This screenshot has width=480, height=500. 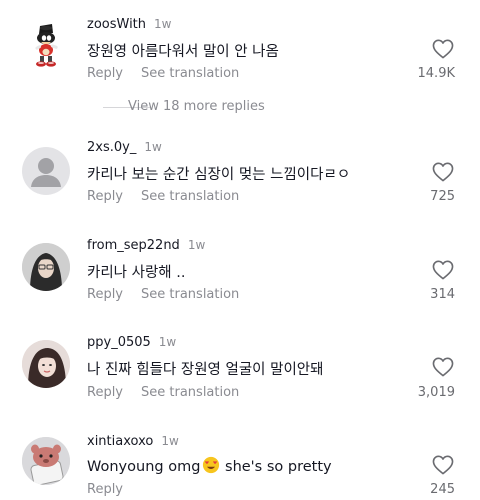 What do you see at coordinates (442, 489) in the screenshot?
I see `like-count: 245` at bounding box center [442, 489].